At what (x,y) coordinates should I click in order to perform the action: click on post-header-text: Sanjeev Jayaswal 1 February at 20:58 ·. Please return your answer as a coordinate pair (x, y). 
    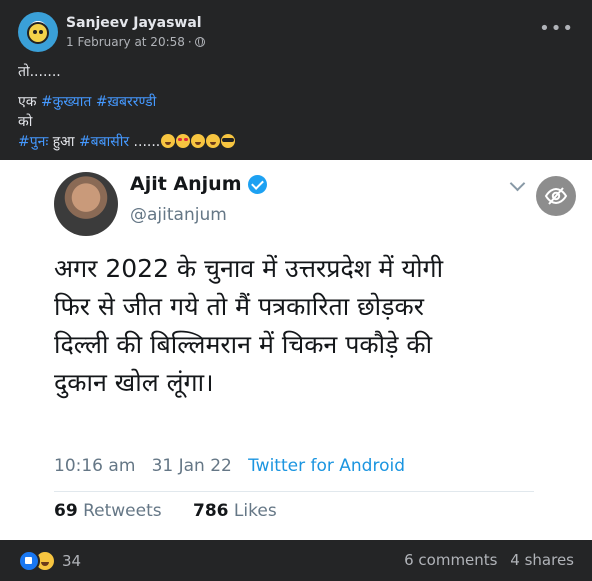
    Looking at the image, I should click on (135, 32).